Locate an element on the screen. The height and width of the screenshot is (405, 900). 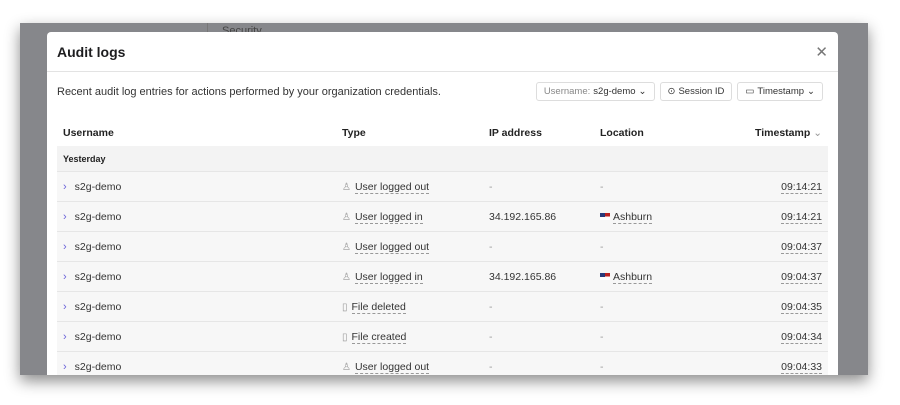
timestamp-cell: 09:04:35 is located at coordinates (774, 307).